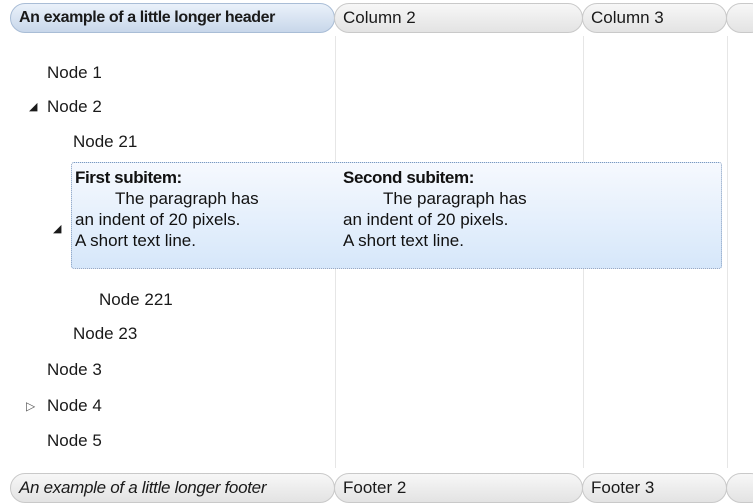  Describe the element at coordinates (408, 177) in the screenshot. I see `subitem-title: Second subitem:` at that location.